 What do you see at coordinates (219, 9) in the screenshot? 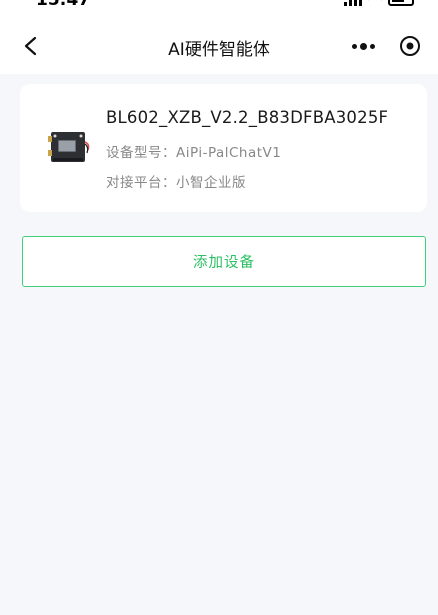
I see `status-bar: 15:47` at bounding box center [219, 9].